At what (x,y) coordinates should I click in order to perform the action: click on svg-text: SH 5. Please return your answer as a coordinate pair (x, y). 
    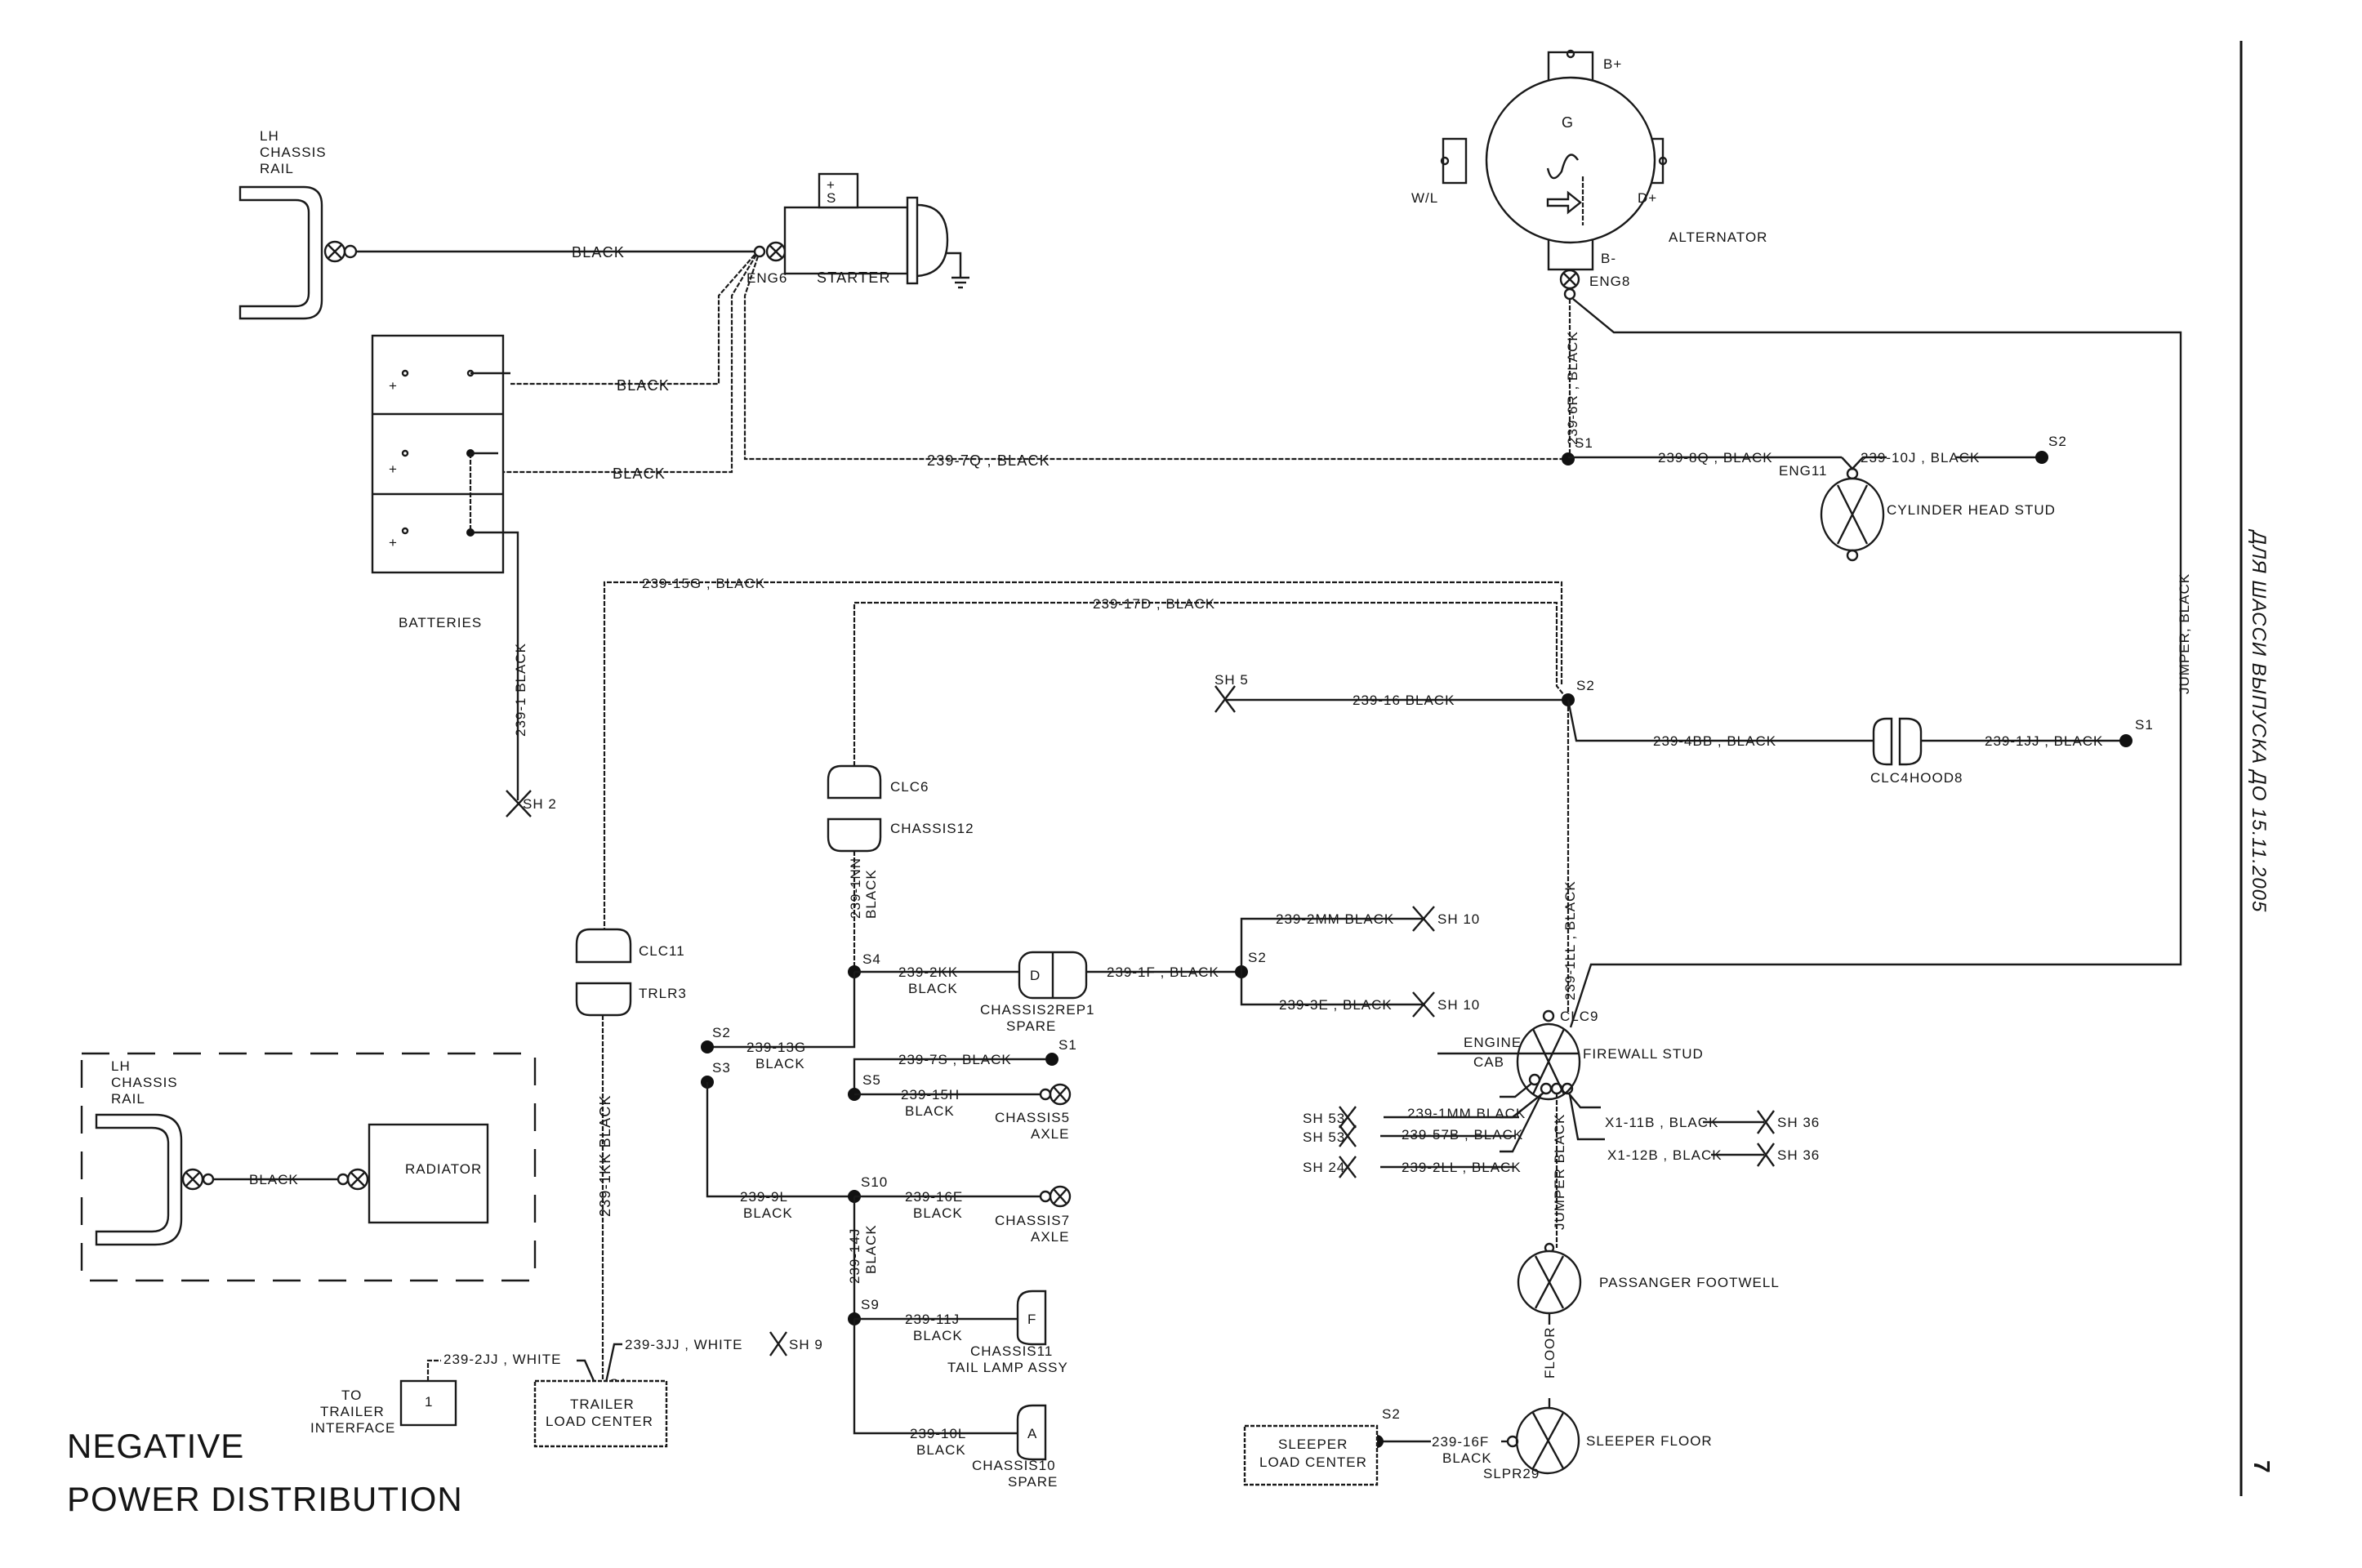
    Looking at the image, I should click on (1231, 680).